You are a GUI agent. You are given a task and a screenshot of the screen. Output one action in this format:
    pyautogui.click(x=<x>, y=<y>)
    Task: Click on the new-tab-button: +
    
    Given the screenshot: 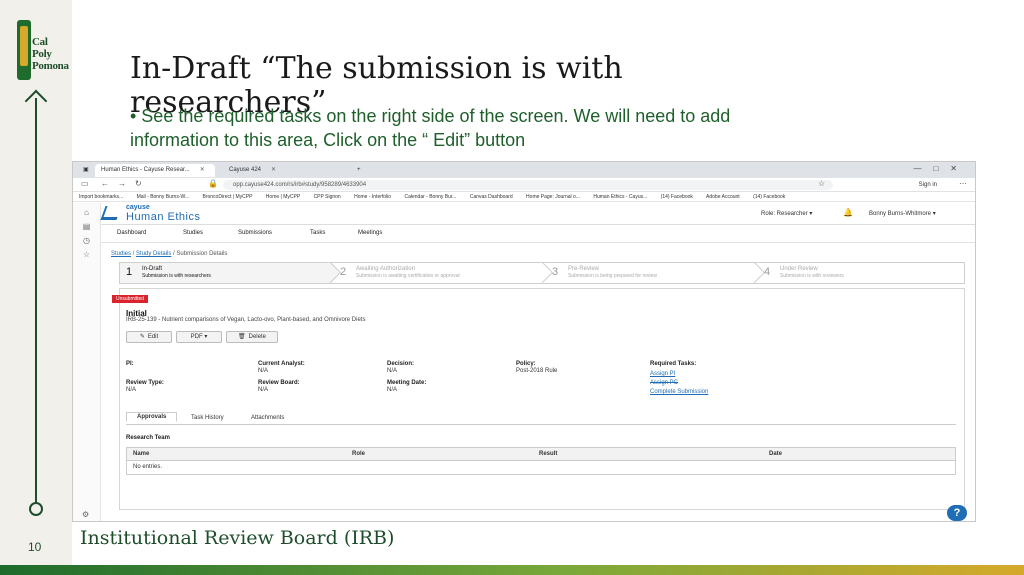 What is the action you would take?
    pyautogui.click(x=359, y=170)
    